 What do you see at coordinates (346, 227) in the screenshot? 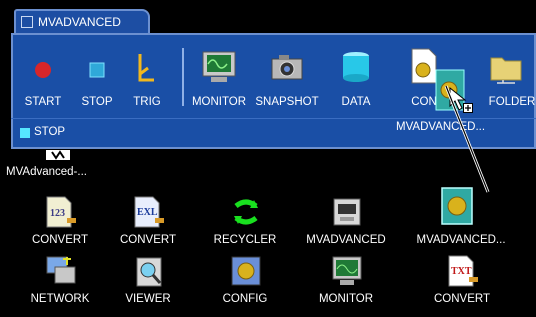
I see `desktop-icon-mvadvanced: MVADVANCED` at bounding box center [346, 227].